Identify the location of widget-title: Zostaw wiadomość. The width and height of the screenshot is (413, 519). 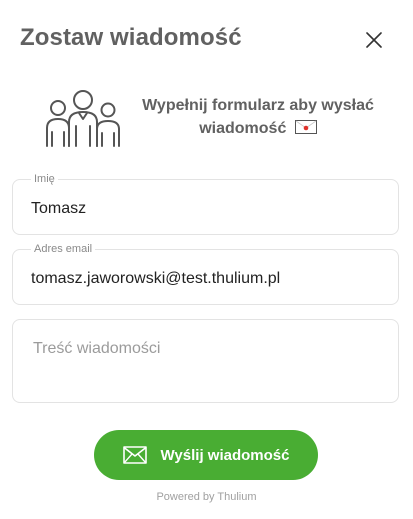
(131, 37).